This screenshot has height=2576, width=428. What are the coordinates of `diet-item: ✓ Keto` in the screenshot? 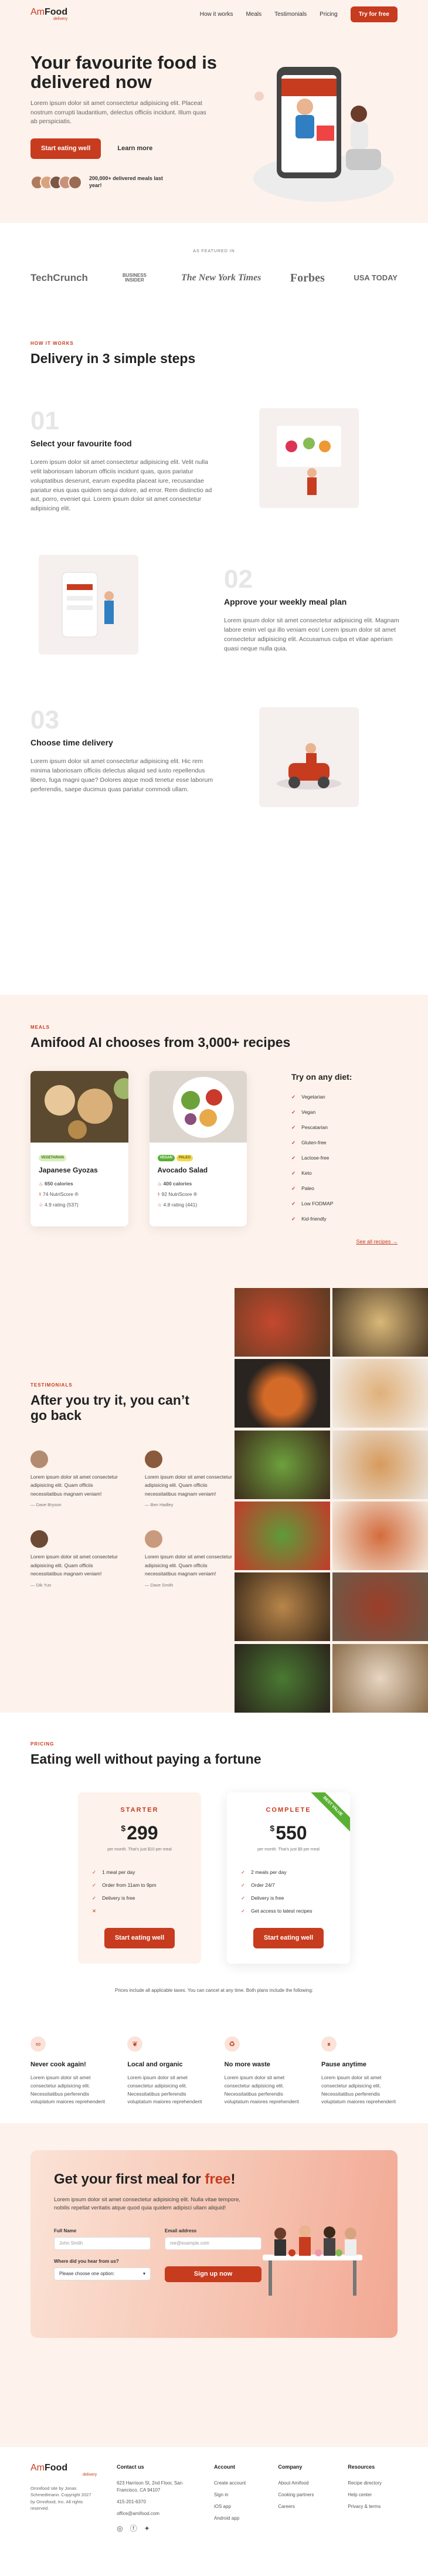 It's located at (301, 1173).